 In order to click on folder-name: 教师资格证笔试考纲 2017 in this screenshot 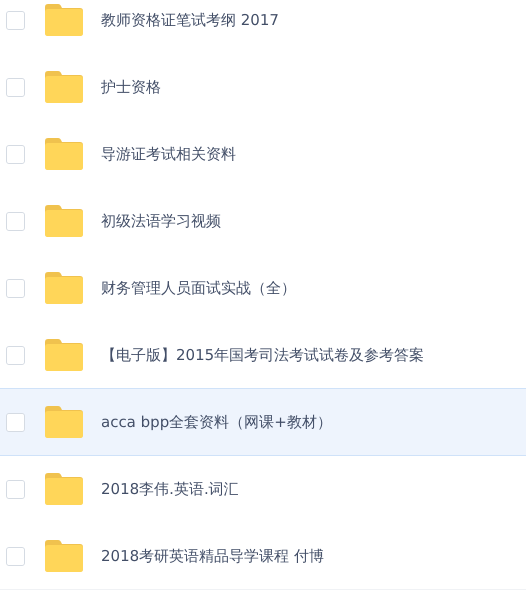, I will do `click(190, 20)`.